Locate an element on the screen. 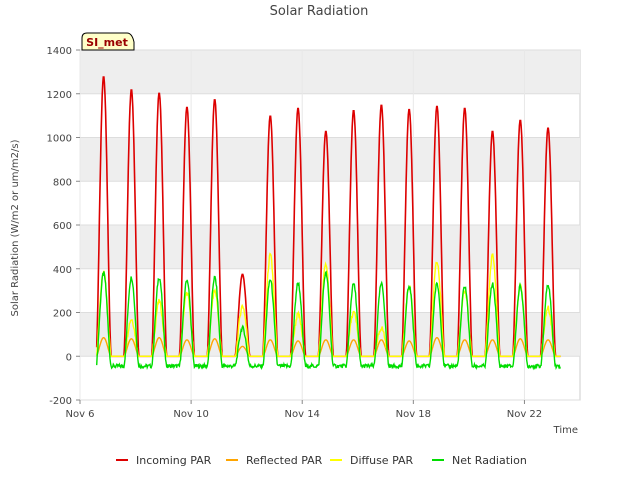  y-tick-label: -200 is located at coordinates (60, 401).